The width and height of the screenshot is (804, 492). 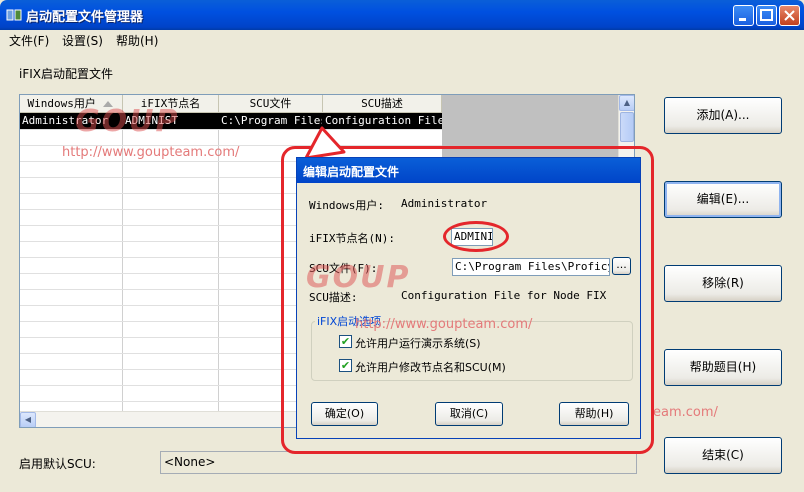 I want to click on minimize-icon, so click(x=742, y=19).